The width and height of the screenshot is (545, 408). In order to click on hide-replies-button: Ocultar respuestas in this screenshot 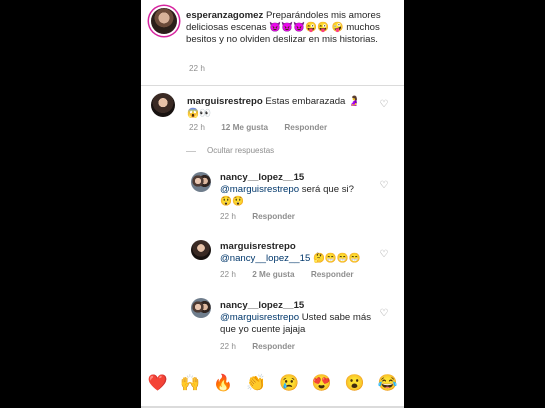, I will do `click(240, 150)`.